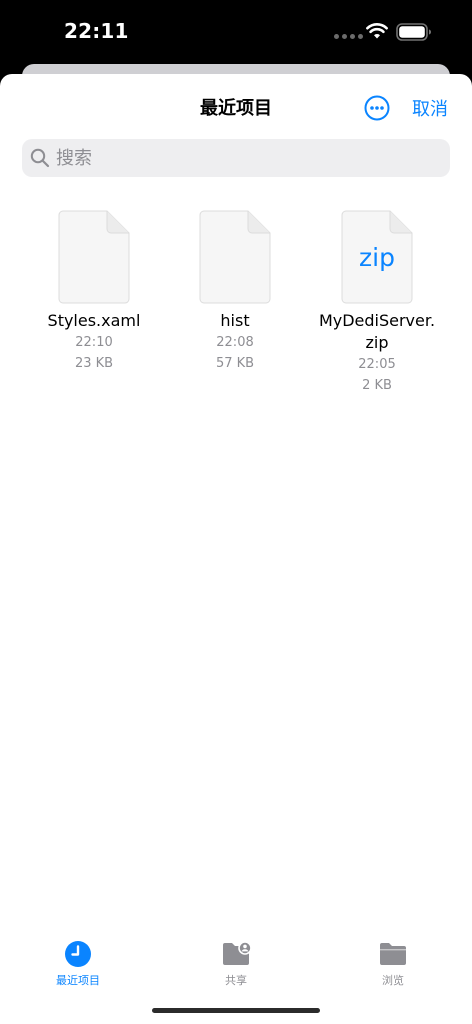  What do you see at coordinates (377, 108) in the screenshot?
I see `more-options-button` at bounding box center [377, 108].